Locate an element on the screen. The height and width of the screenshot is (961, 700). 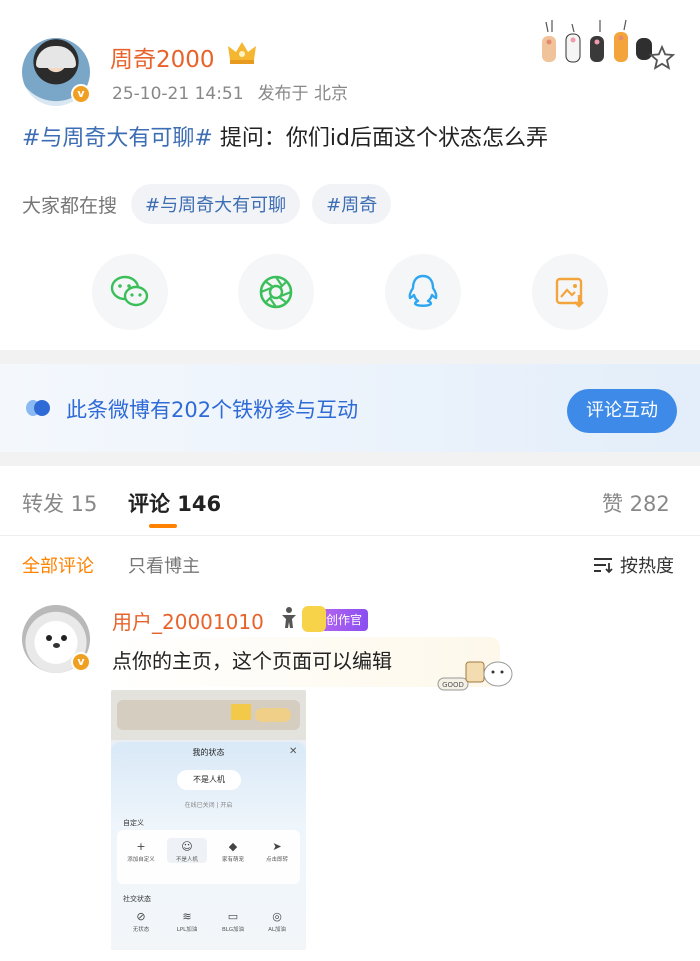
wechat-icon is located at coordinates (129, 291).